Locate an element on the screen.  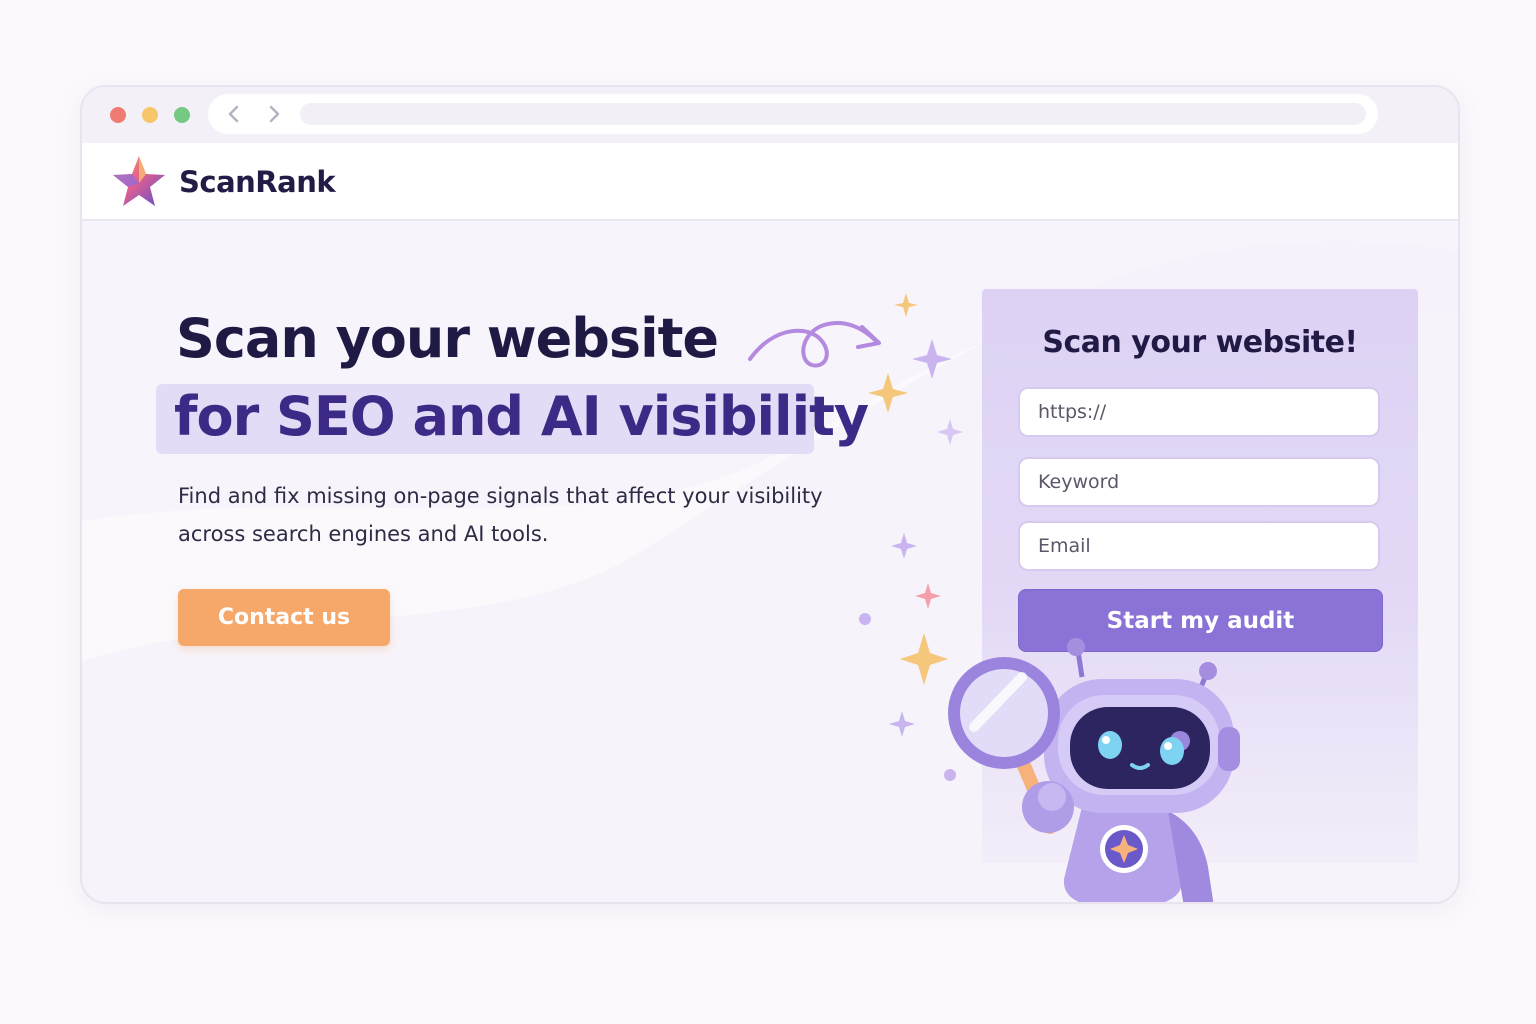
url-input is located at coordinates (833, 114).